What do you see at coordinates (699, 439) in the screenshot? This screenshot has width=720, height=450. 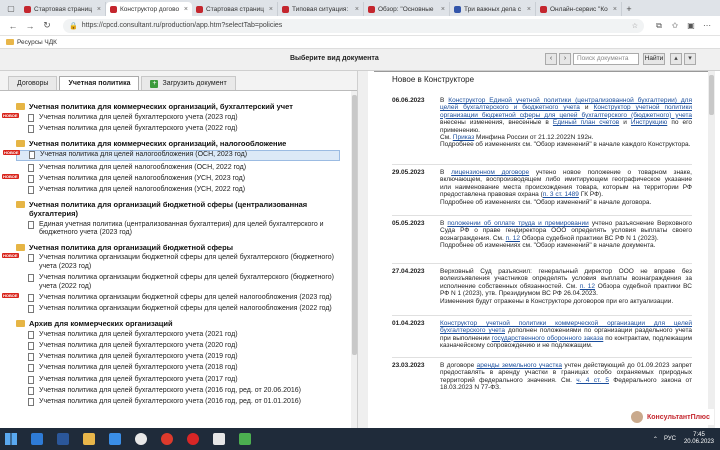 I see `clock: 7:45 20.06.2023` at bounding box center [699, 439].